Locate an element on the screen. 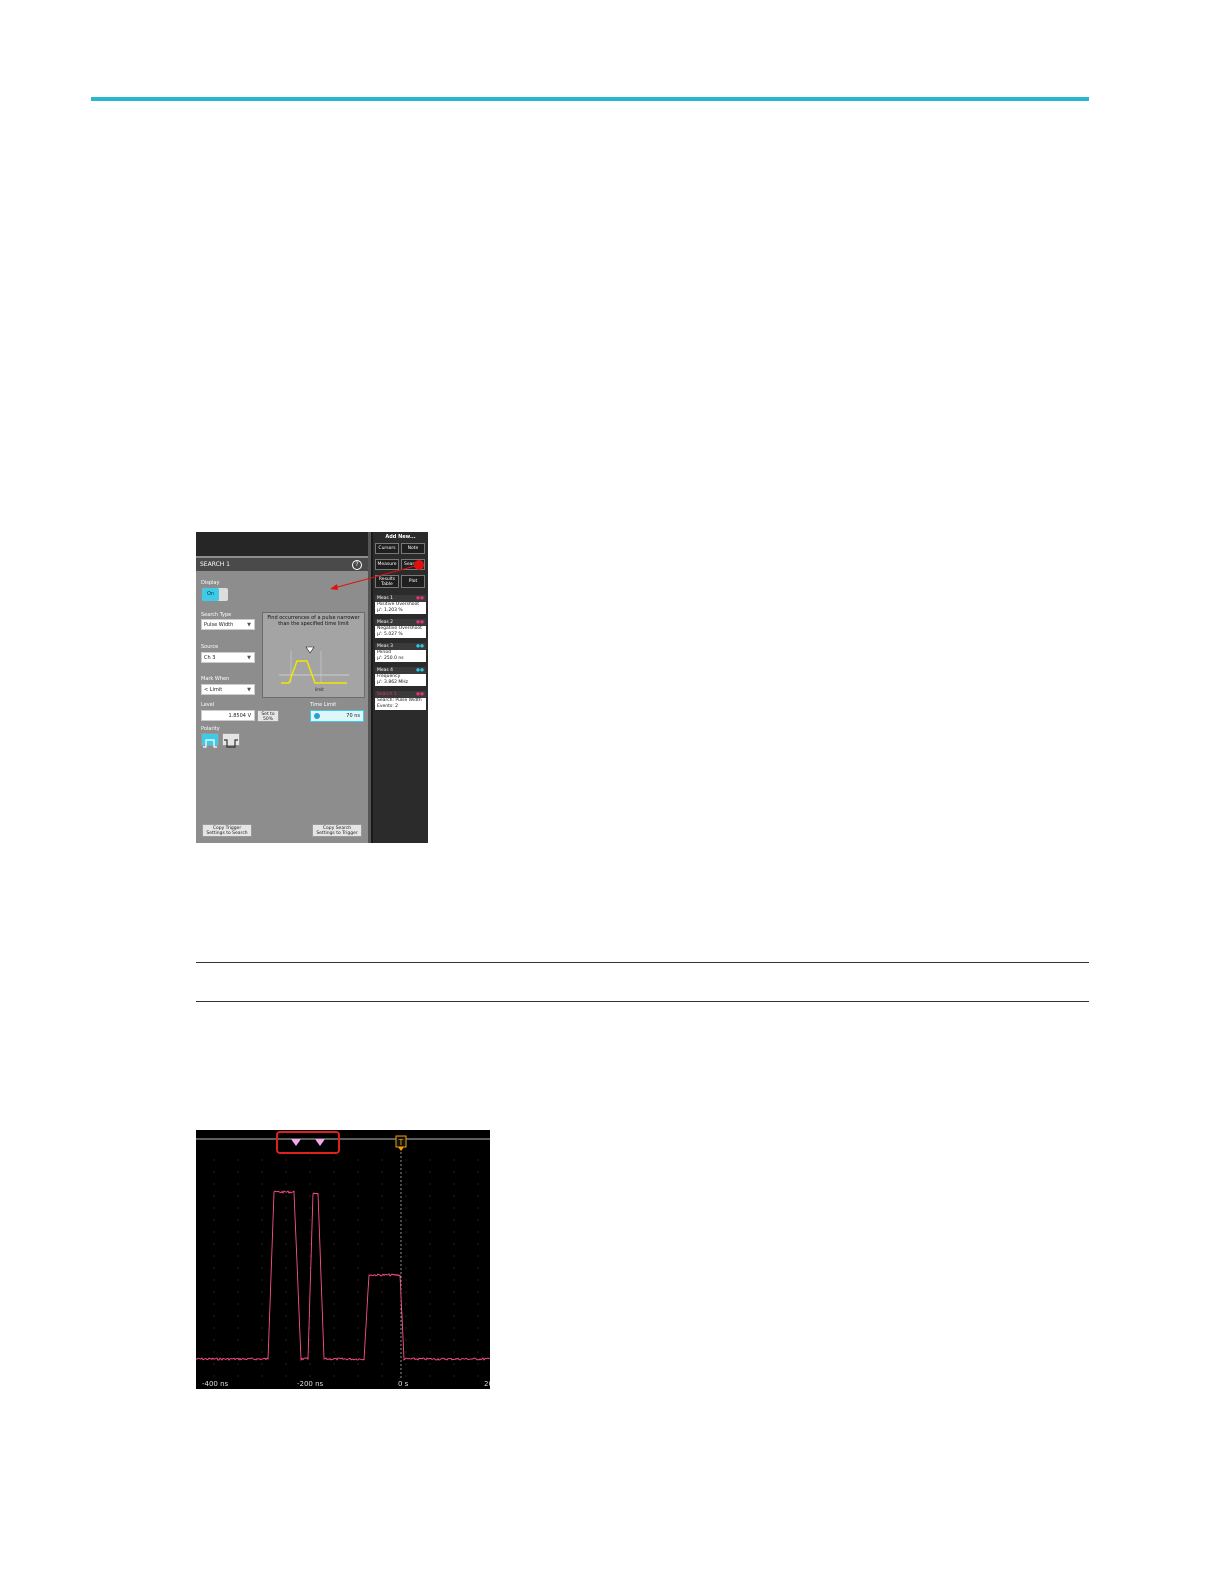 The image size is (1224, 1584). table-rule-bottom is located at coordinates (642, 1001).